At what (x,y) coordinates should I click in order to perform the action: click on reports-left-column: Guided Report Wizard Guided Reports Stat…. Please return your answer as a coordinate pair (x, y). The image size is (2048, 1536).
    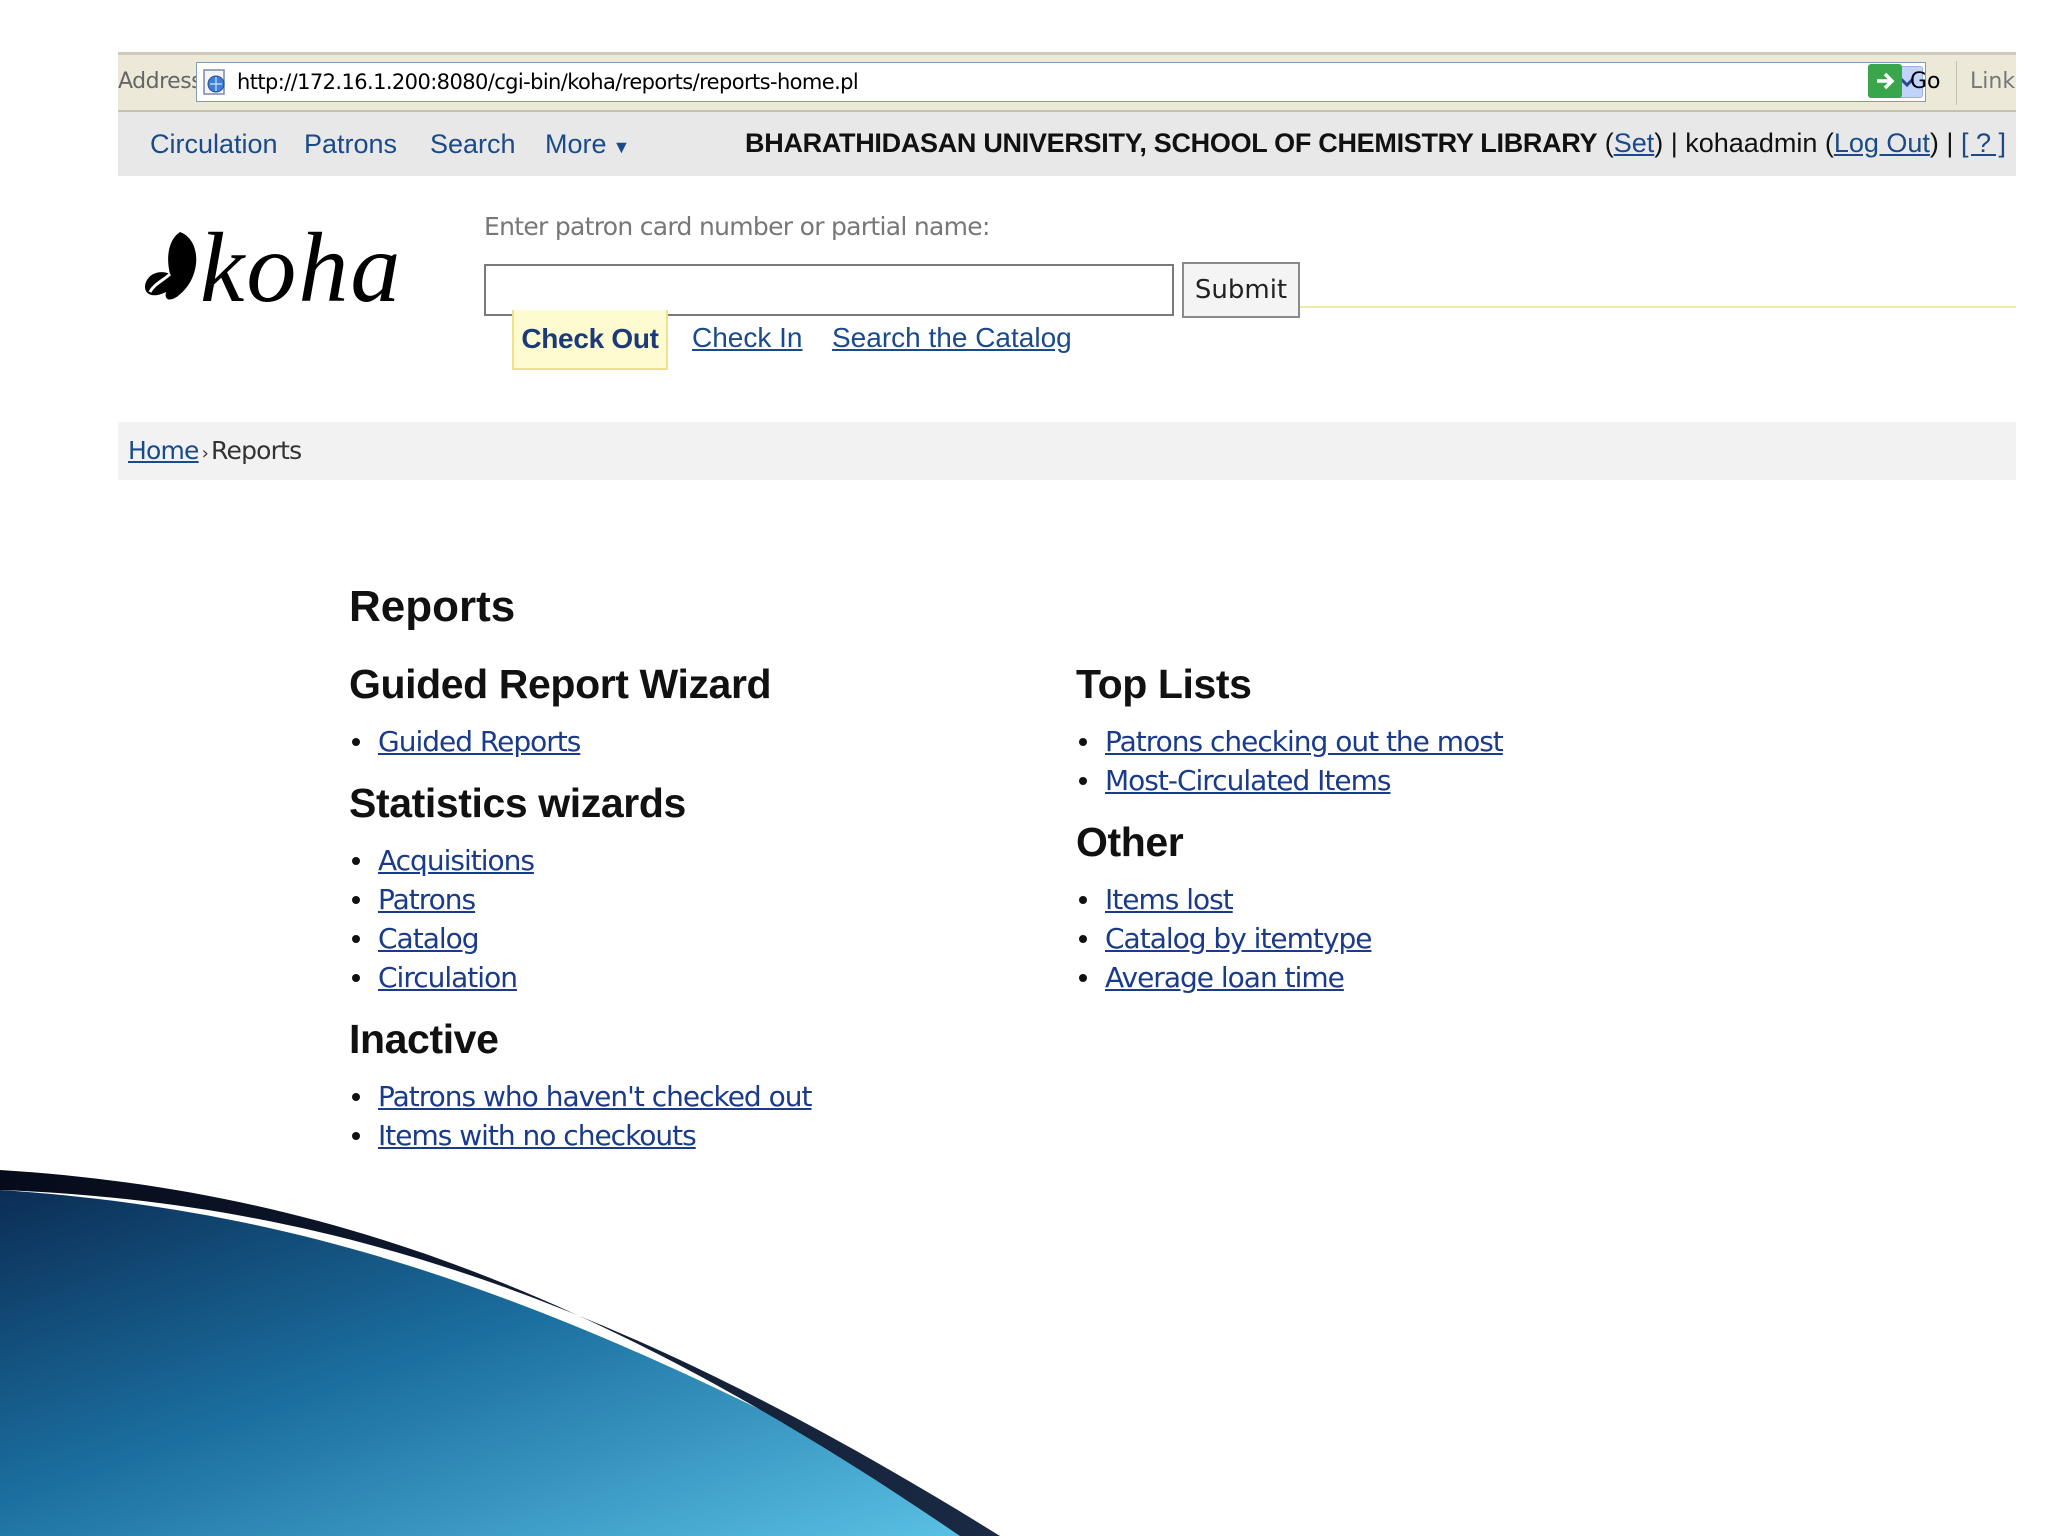
    Looking at the image, I should click on (679, 906).